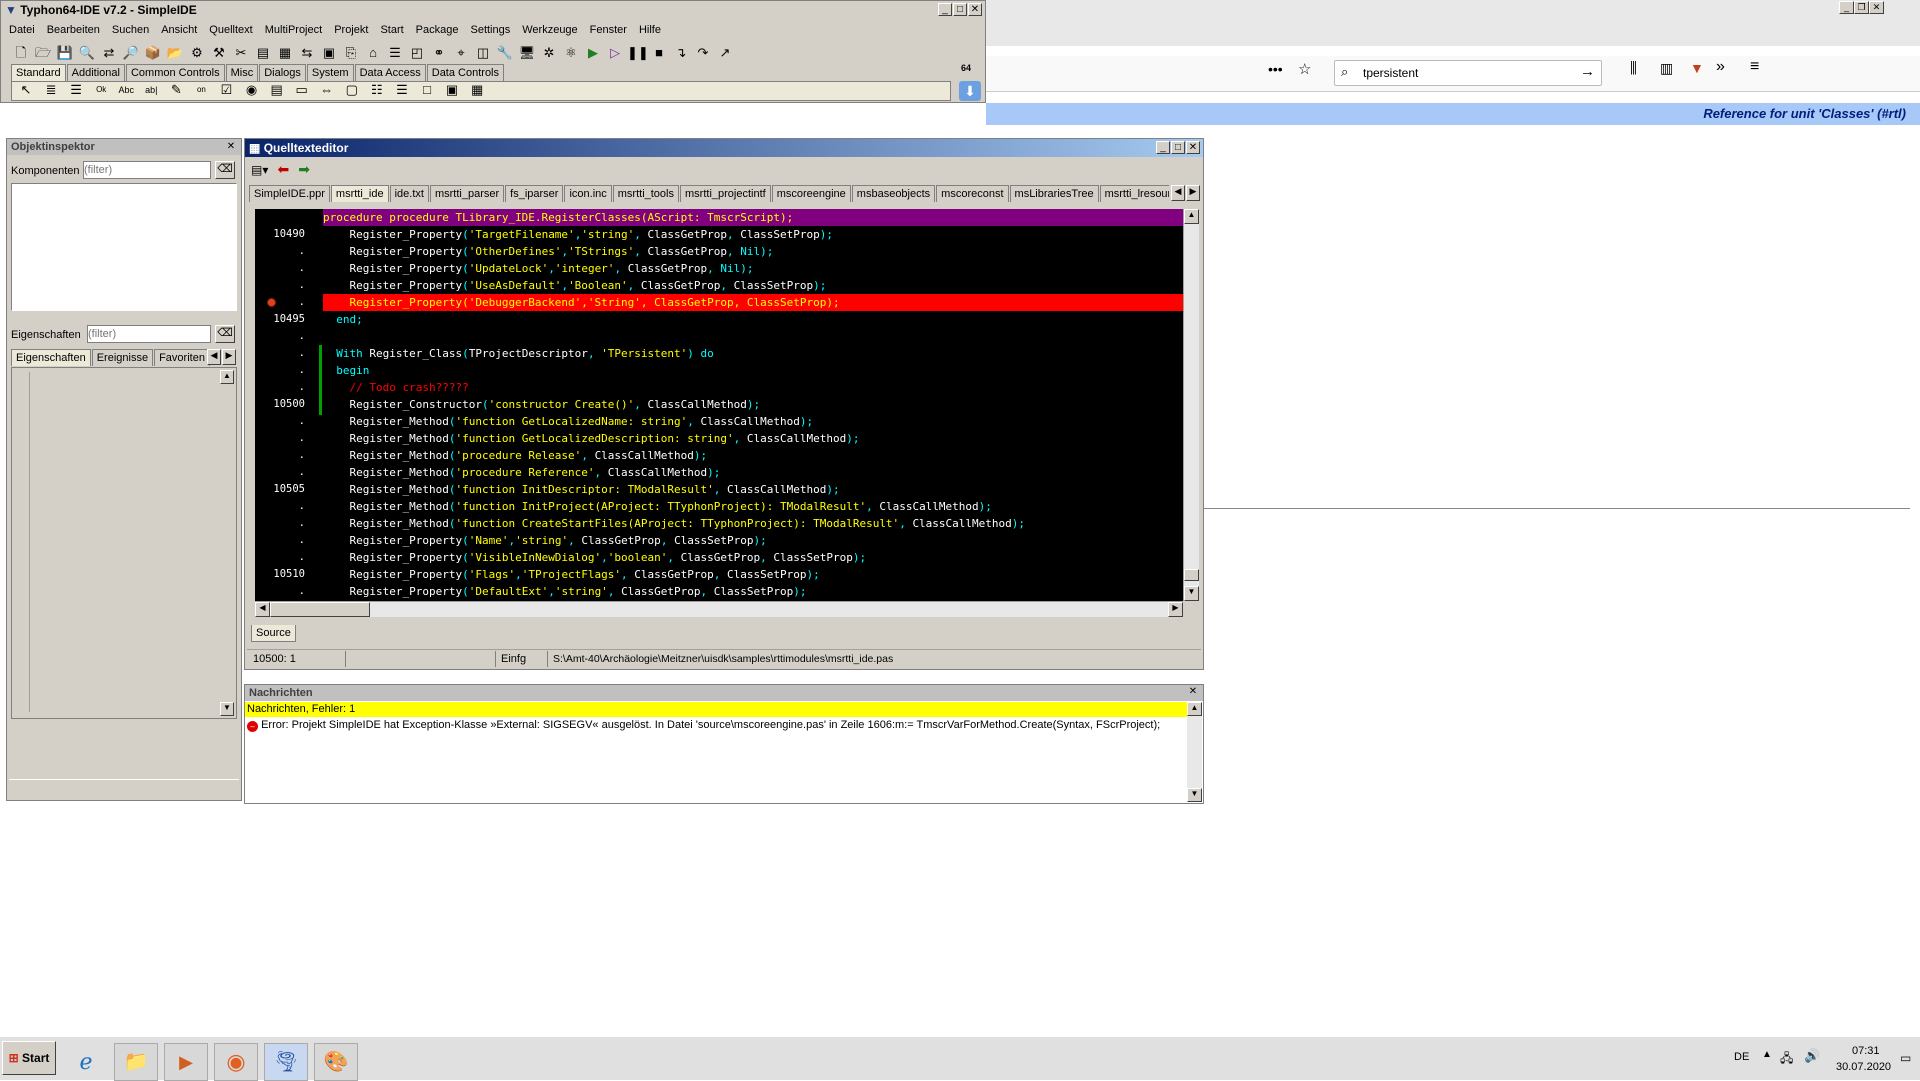 This screenshot has width=1920, height=1081. Describe the element at coordinates (124, 543) in the screenshot. I see `properties-grid: ▲ ▼` at that location.